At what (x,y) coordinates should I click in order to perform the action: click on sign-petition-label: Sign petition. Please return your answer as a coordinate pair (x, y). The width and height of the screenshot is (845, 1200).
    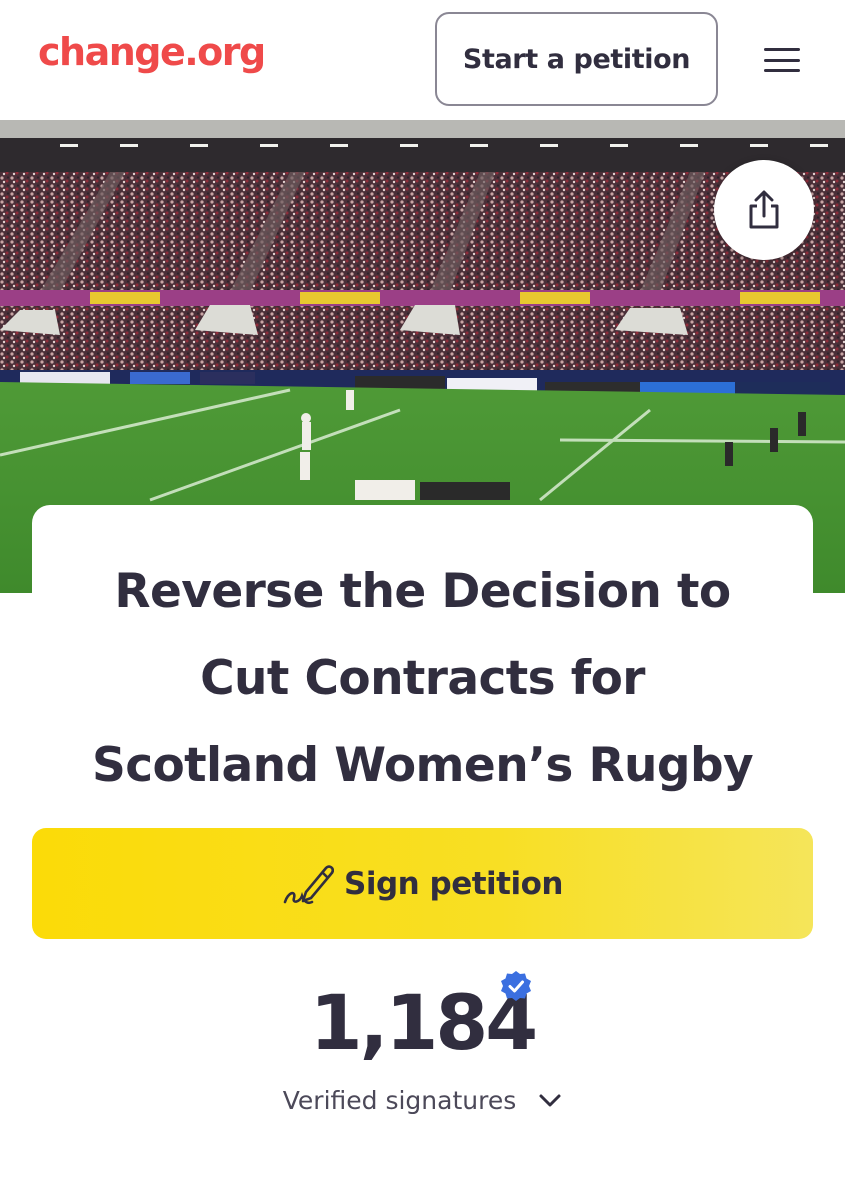
    Looking at the image, I should click on (453, 883).